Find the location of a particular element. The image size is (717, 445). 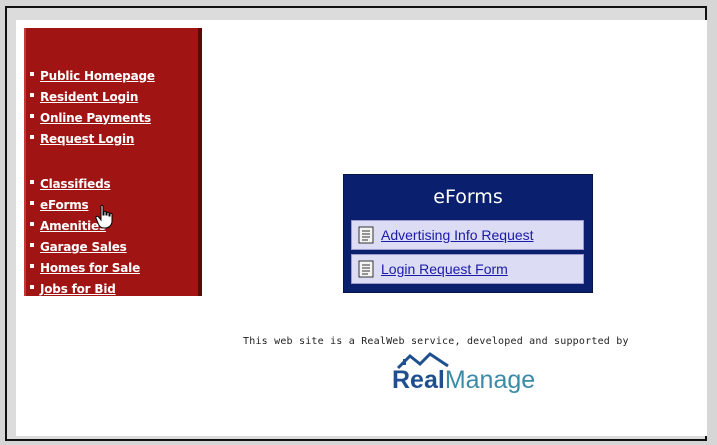

sidebar-item-public-homepage: Public Homepage is located at coordinates (92, 75).